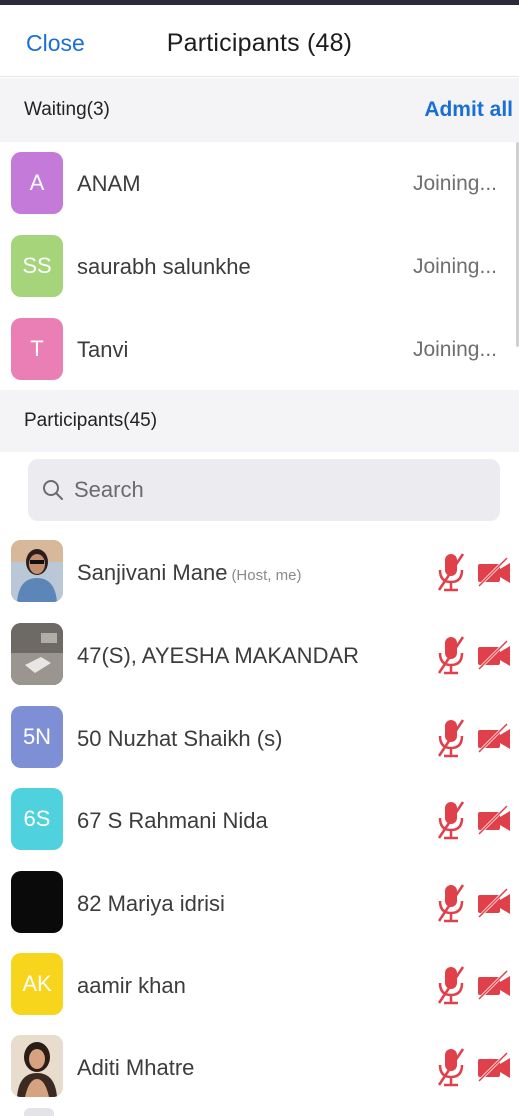 The height and width of the screenshot is (1116, 519). Describe the element at coordinates (91, 420) in the screenshot. I see `participants-section-title: Participants(45)` at that location.